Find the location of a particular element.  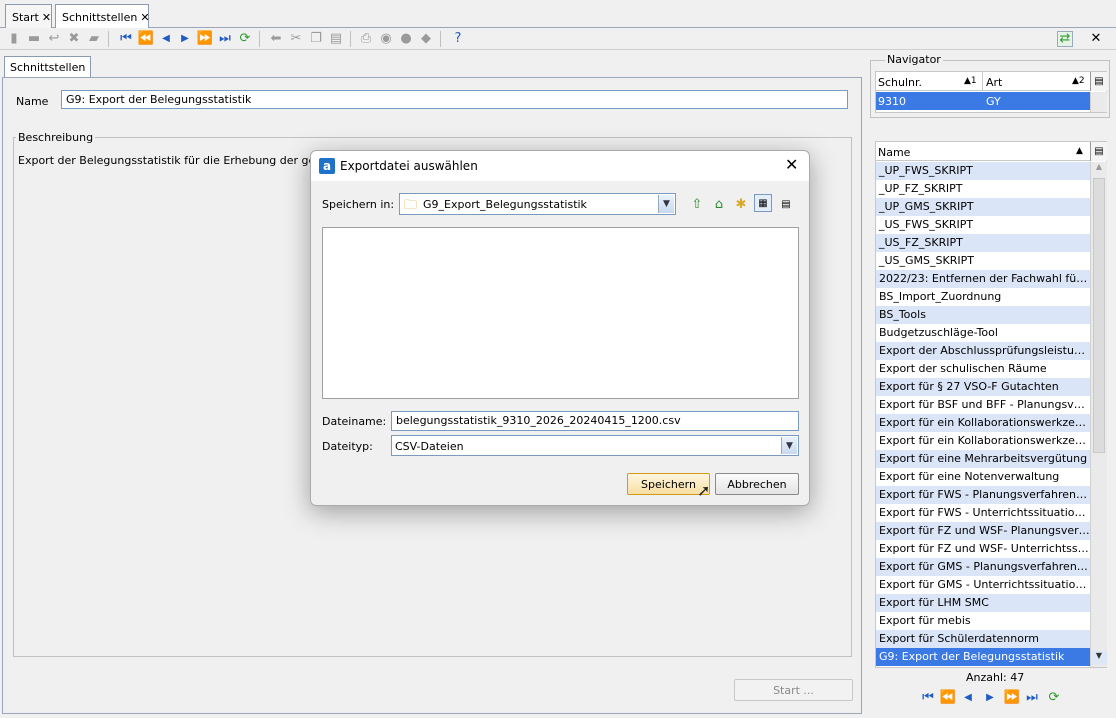

tab-start: Start ✕ is located at coordinates (28, 16).